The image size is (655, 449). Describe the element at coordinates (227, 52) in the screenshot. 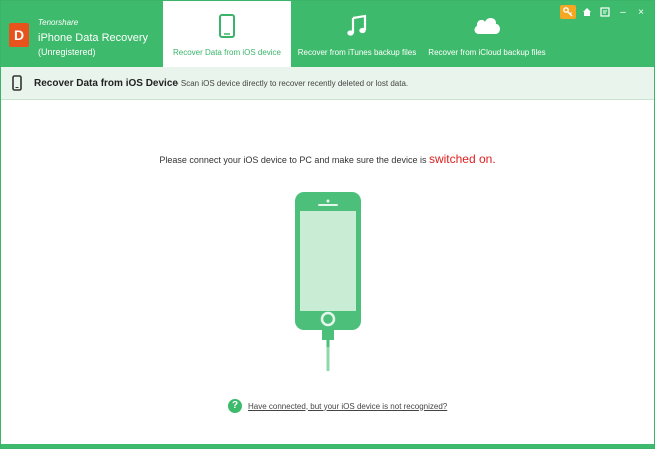

I see `tab-label: Recover Data from iOS device` at that location.